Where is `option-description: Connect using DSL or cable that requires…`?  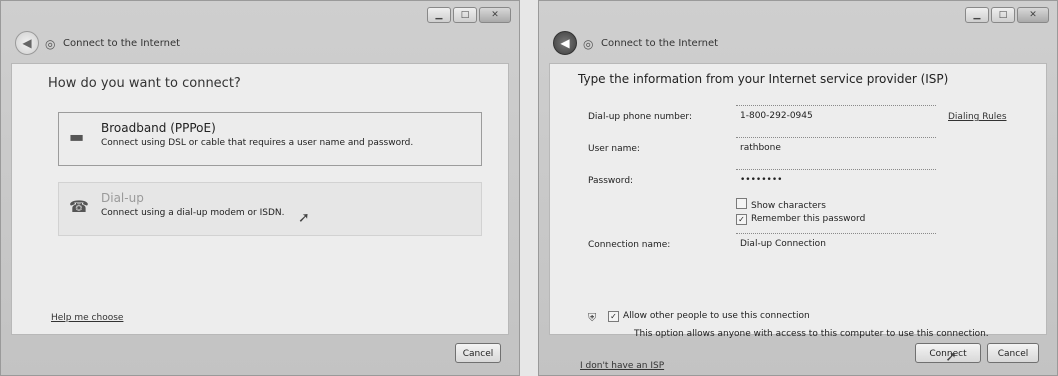
option-description: Connect using DSL or cable that requires… is located at coordinates (257, 143).